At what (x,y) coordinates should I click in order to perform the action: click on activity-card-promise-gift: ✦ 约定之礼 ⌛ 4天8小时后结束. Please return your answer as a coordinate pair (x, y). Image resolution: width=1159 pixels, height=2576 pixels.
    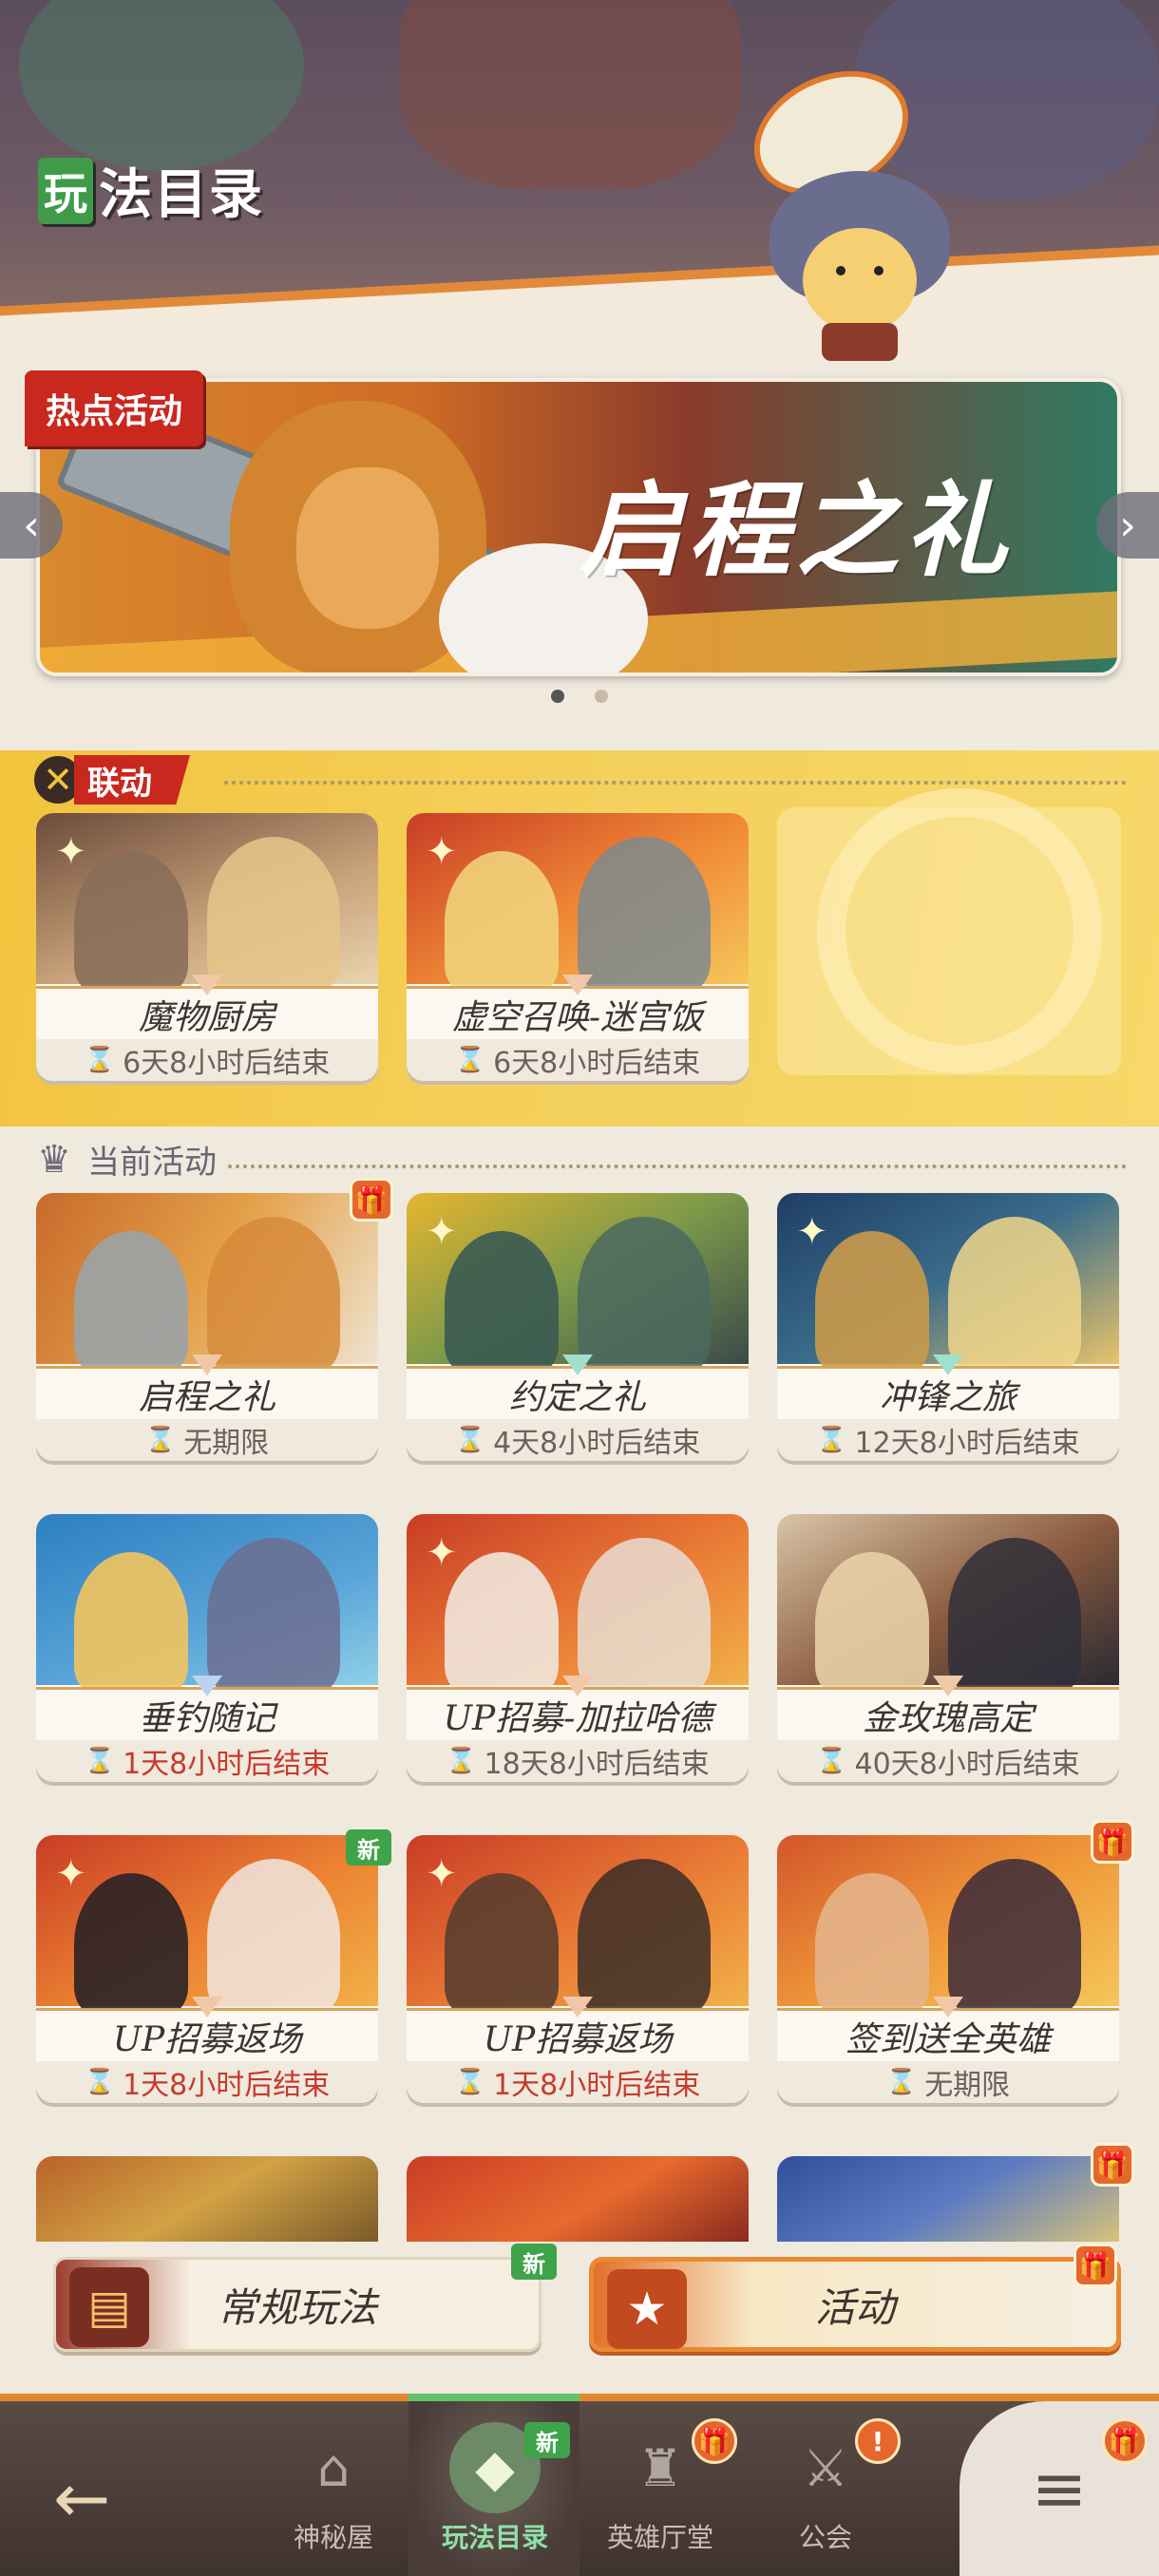
    Looking at the image, I should click on (578, 1327).